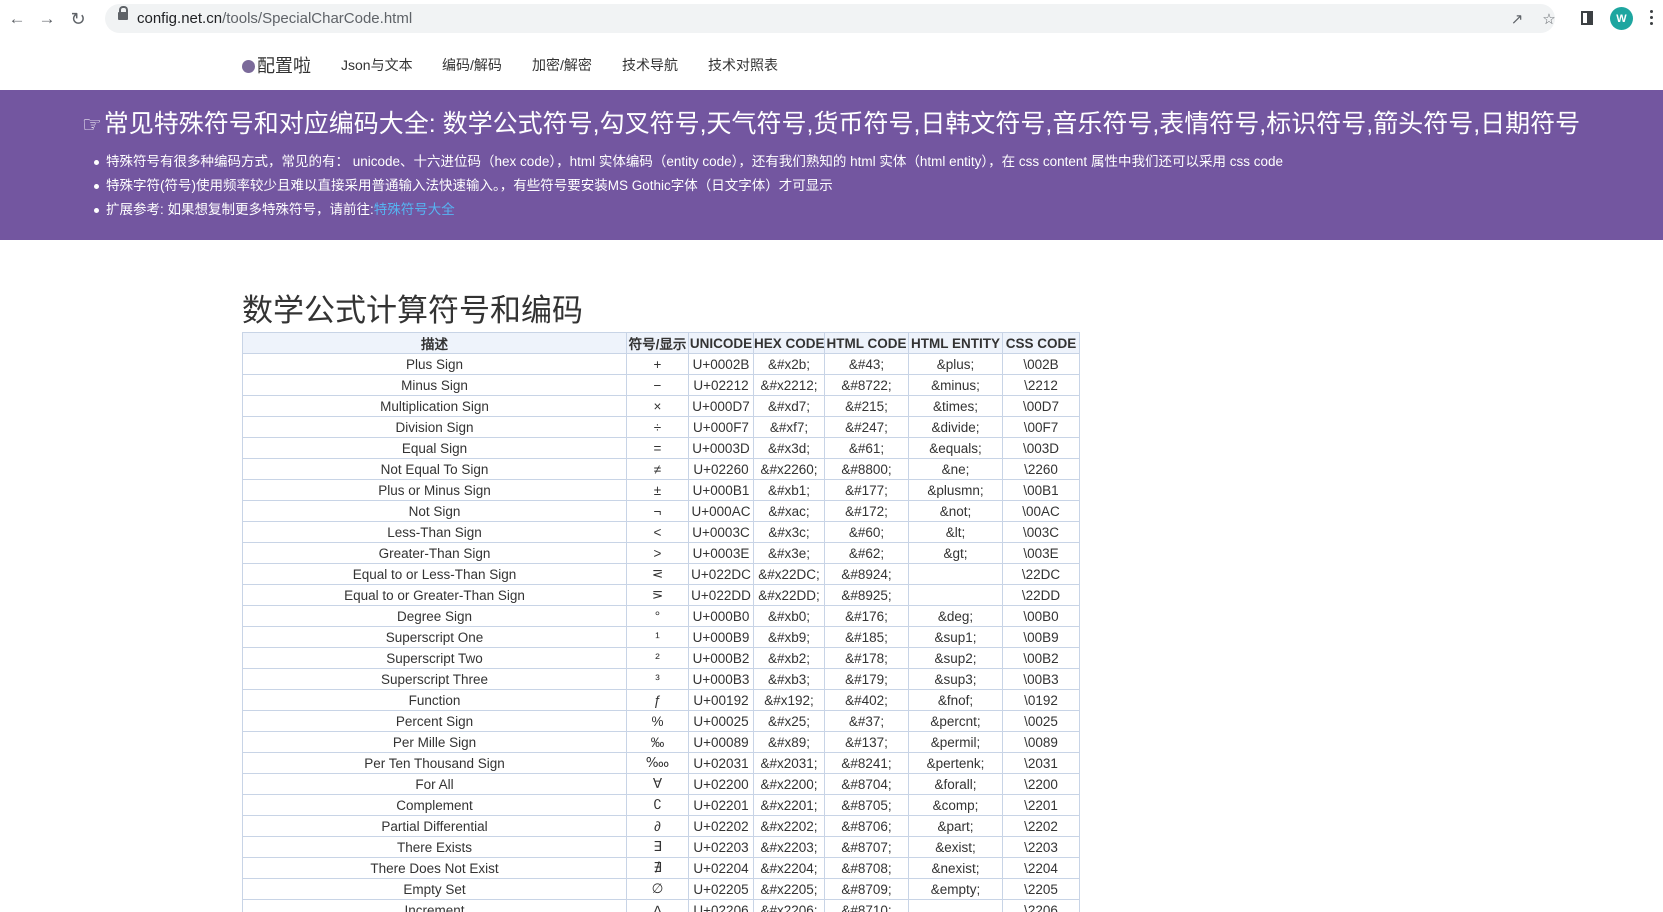 The image size is (1663, 912). I want to click on url-text: config.net.cn/tools/SpecialCharCode.html, so click(274, 18).